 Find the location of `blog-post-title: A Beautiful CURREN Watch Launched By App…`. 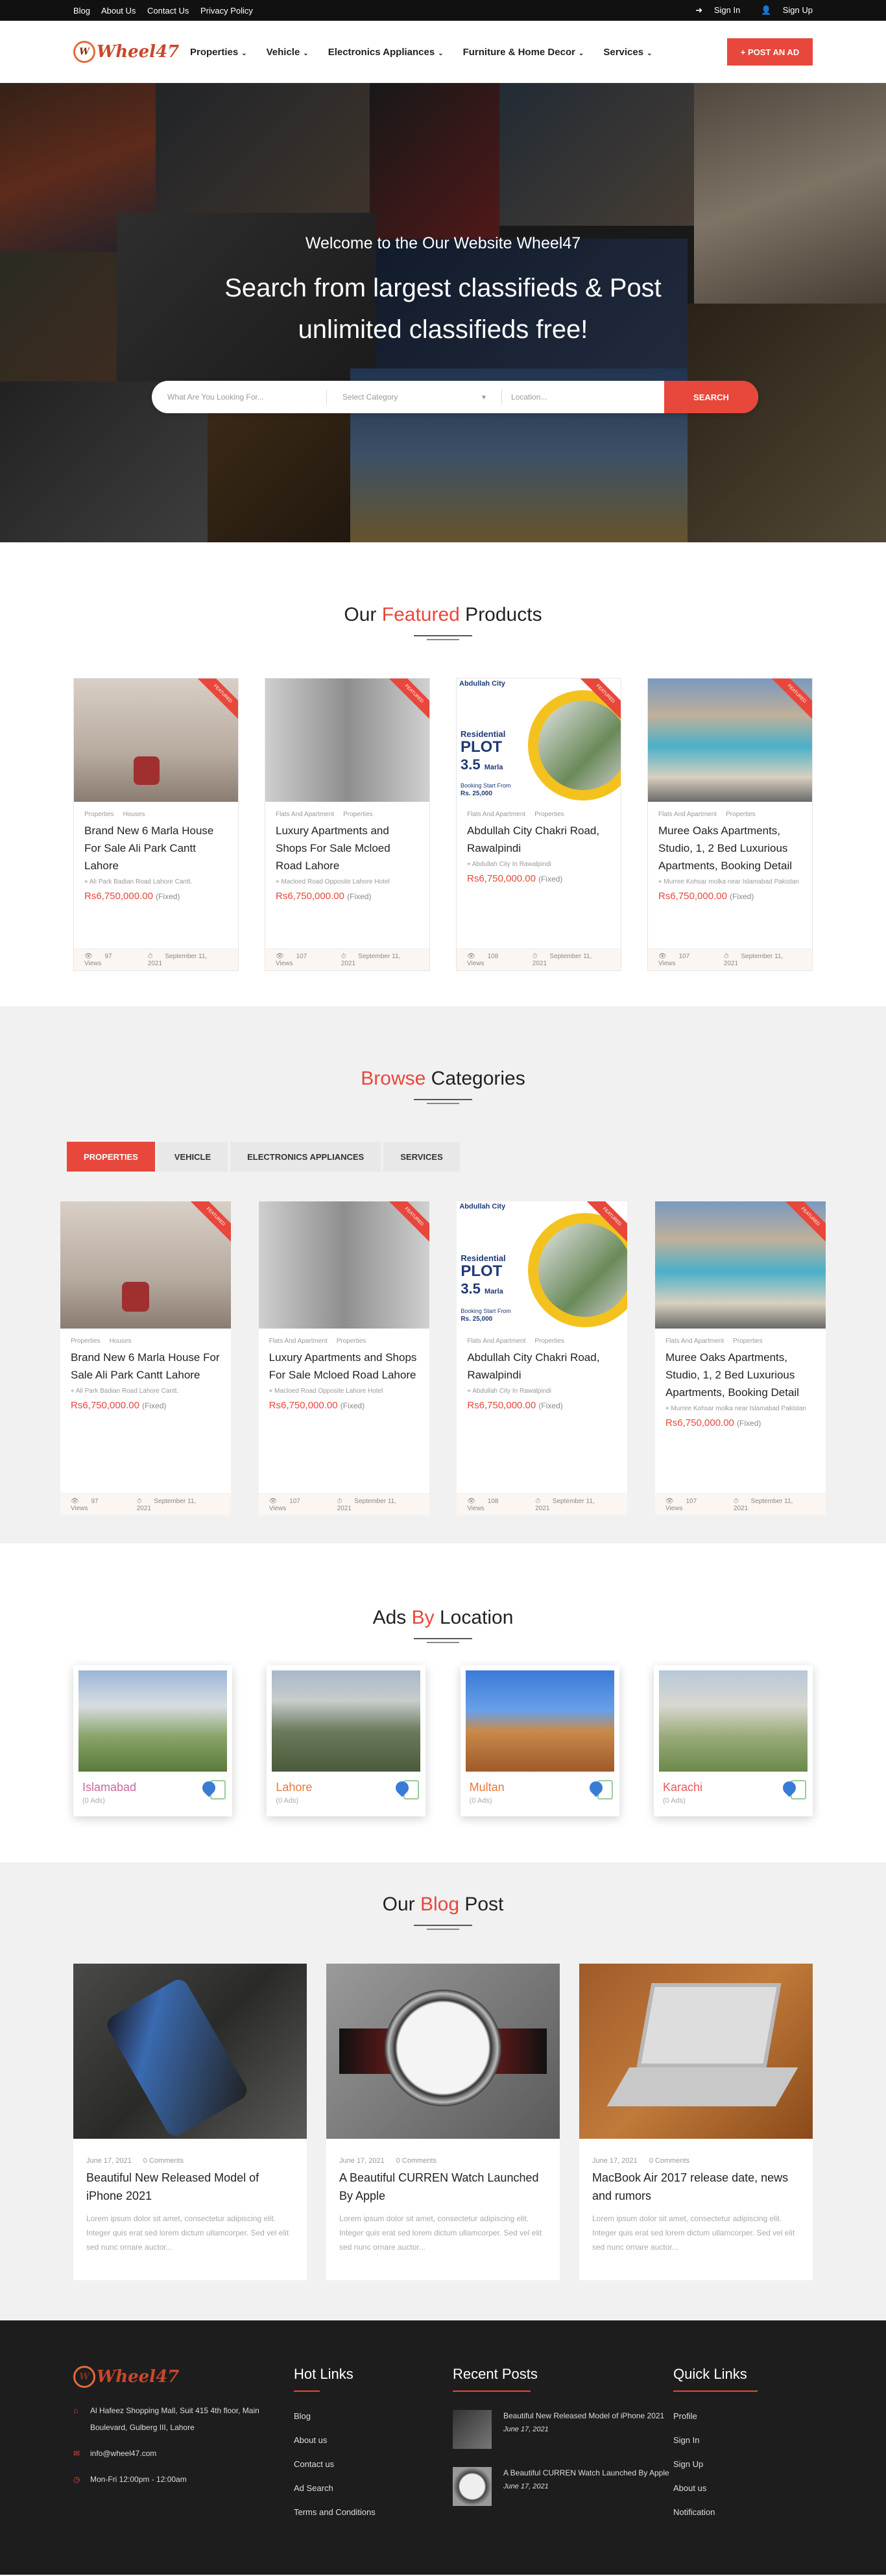

blog-post-title: A Beautiful CURREN Watch Launched By App… is located at coordinates (443, 2187).